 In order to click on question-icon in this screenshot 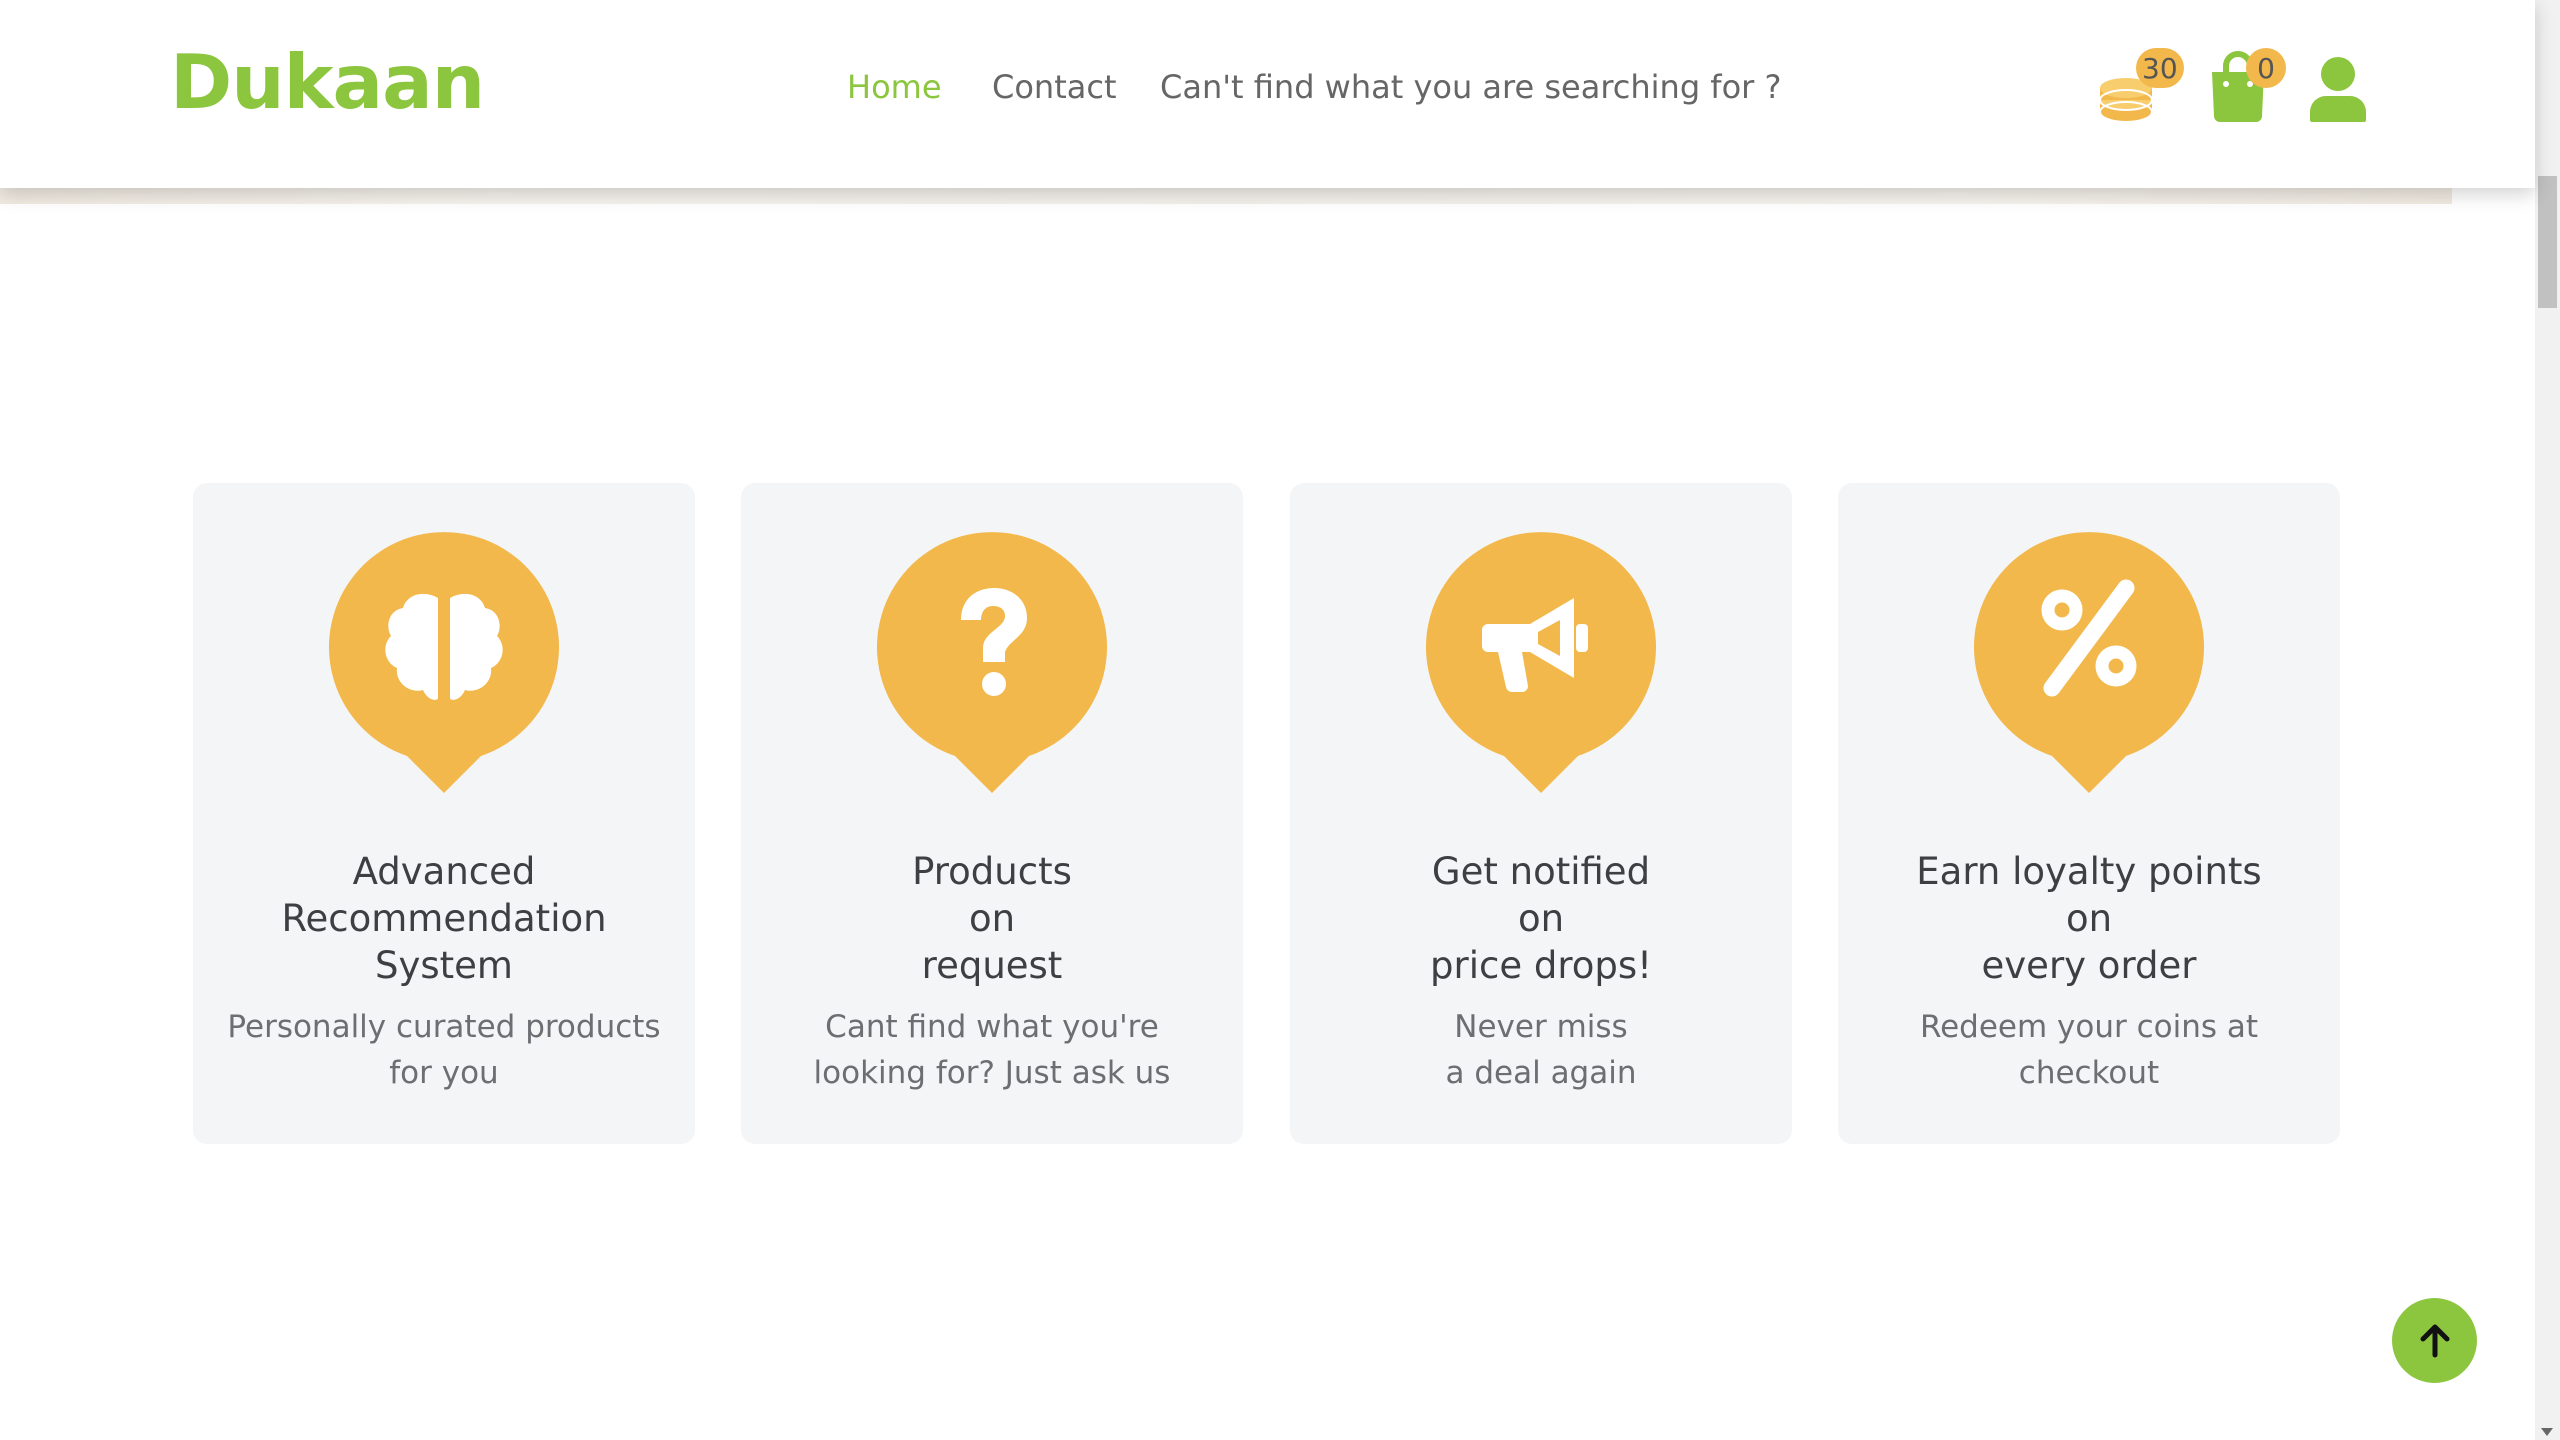, I will do `click(992, 662)`.